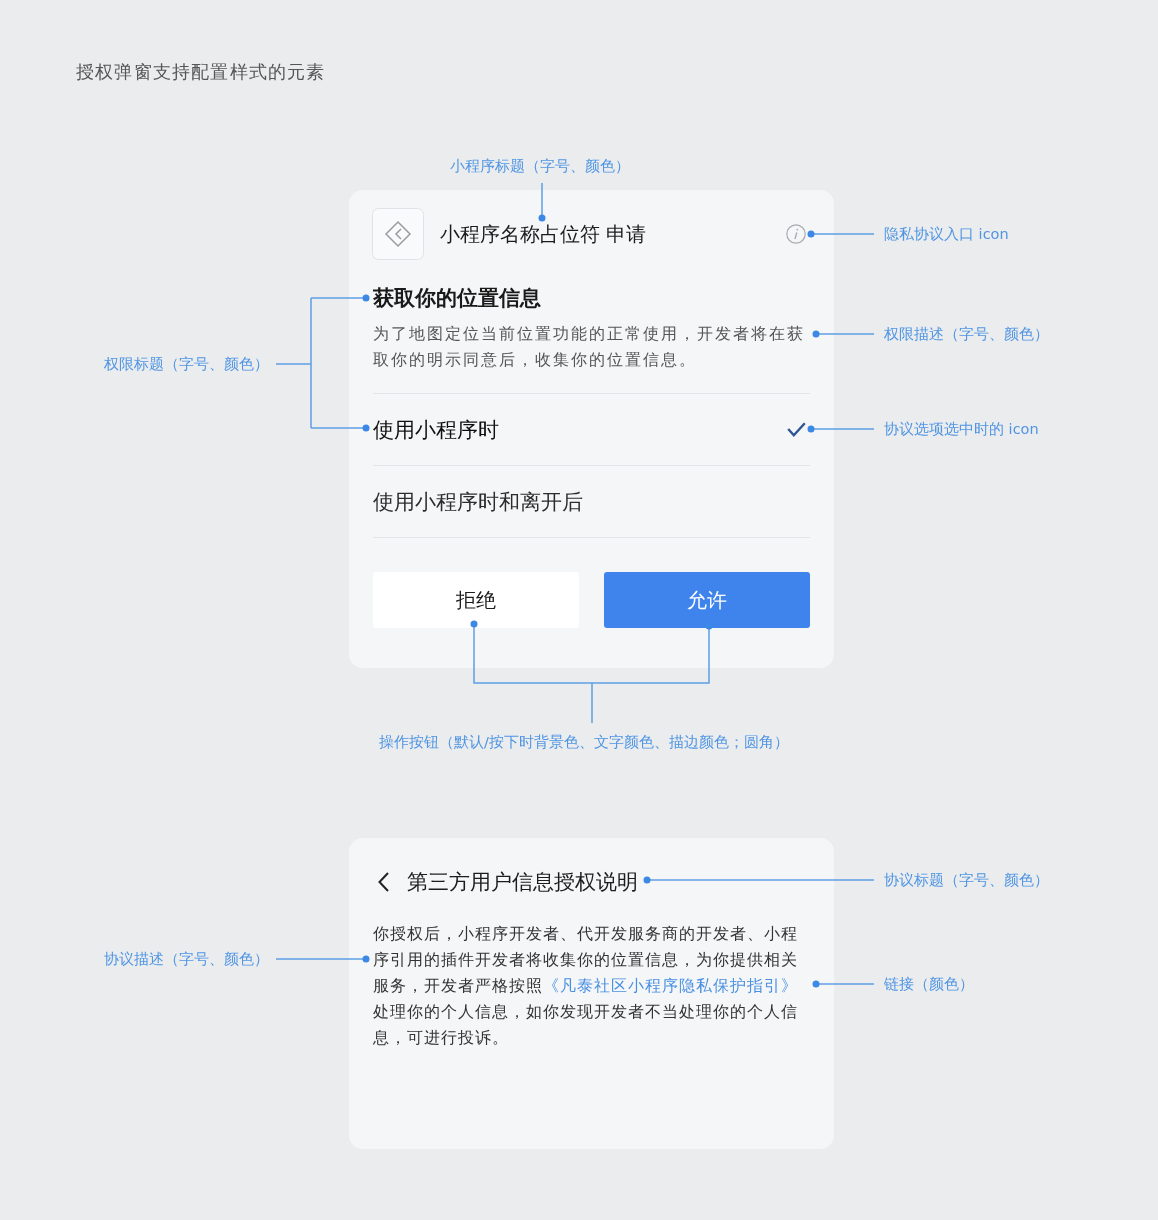  What do you see at coordinates (707, 600) in the screenshot?
I see `allow-button: 允许` at bounding box center [707, 600].